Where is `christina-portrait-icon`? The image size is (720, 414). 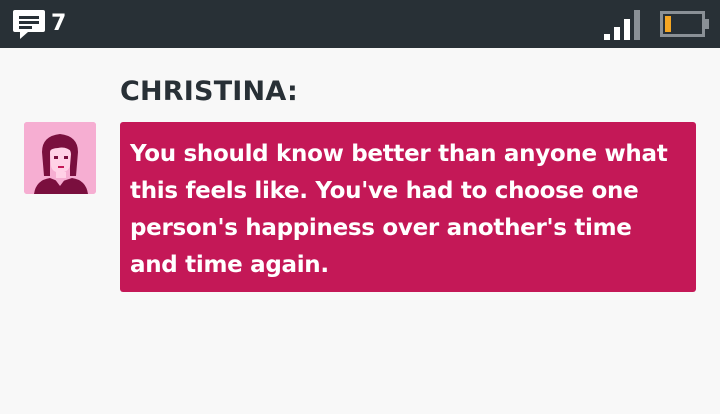
christina-portrait-icon is located at coordinates (60, 158).